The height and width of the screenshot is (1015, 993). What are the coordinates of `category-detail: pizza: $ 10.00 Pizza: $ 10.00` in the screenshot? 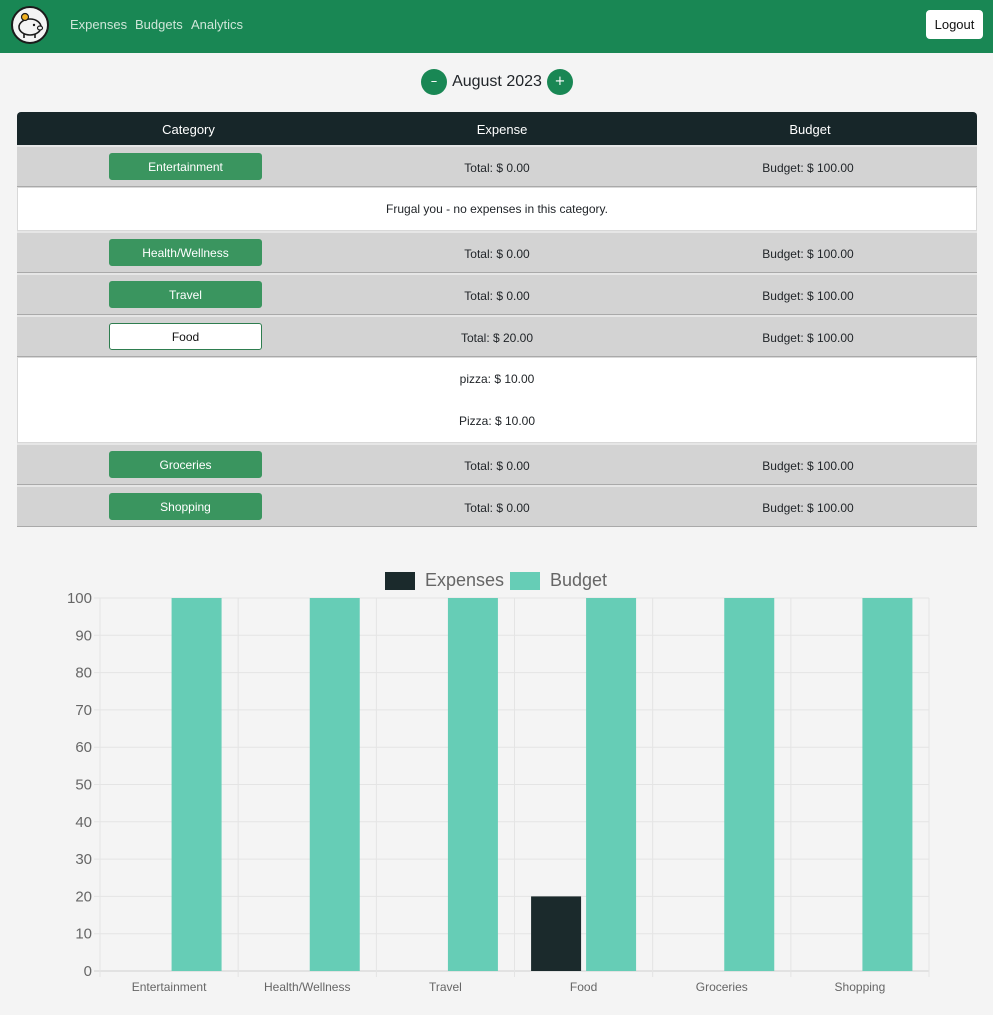 It's located at (497, 400).